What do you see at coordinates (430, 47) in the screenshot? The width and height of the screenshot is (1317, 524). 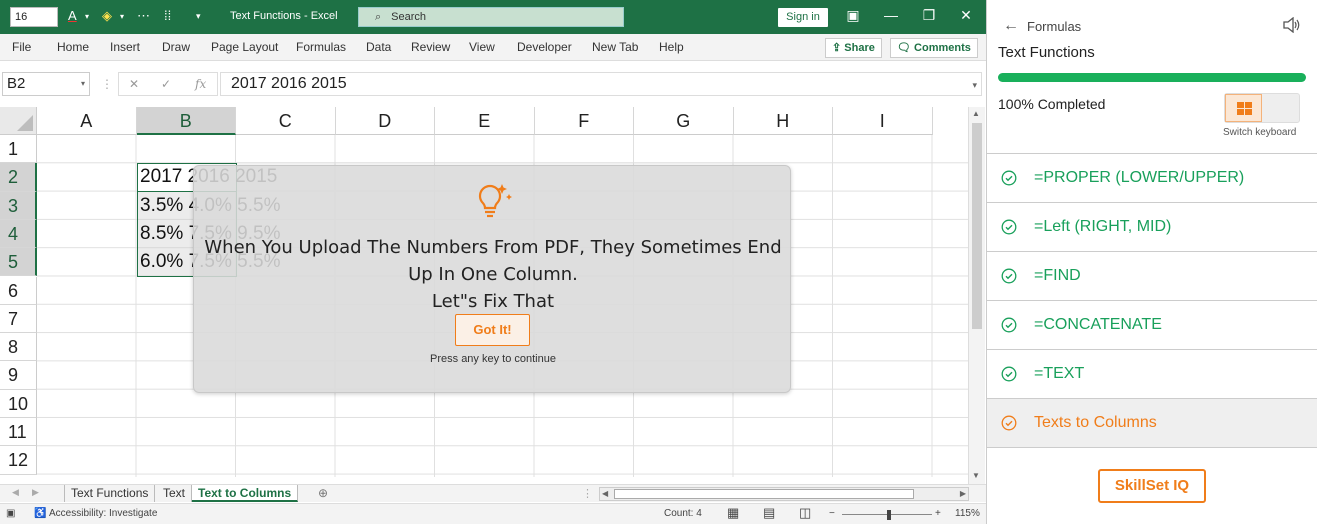 I see `menu-review: Review` at bounding box center [430, 47].